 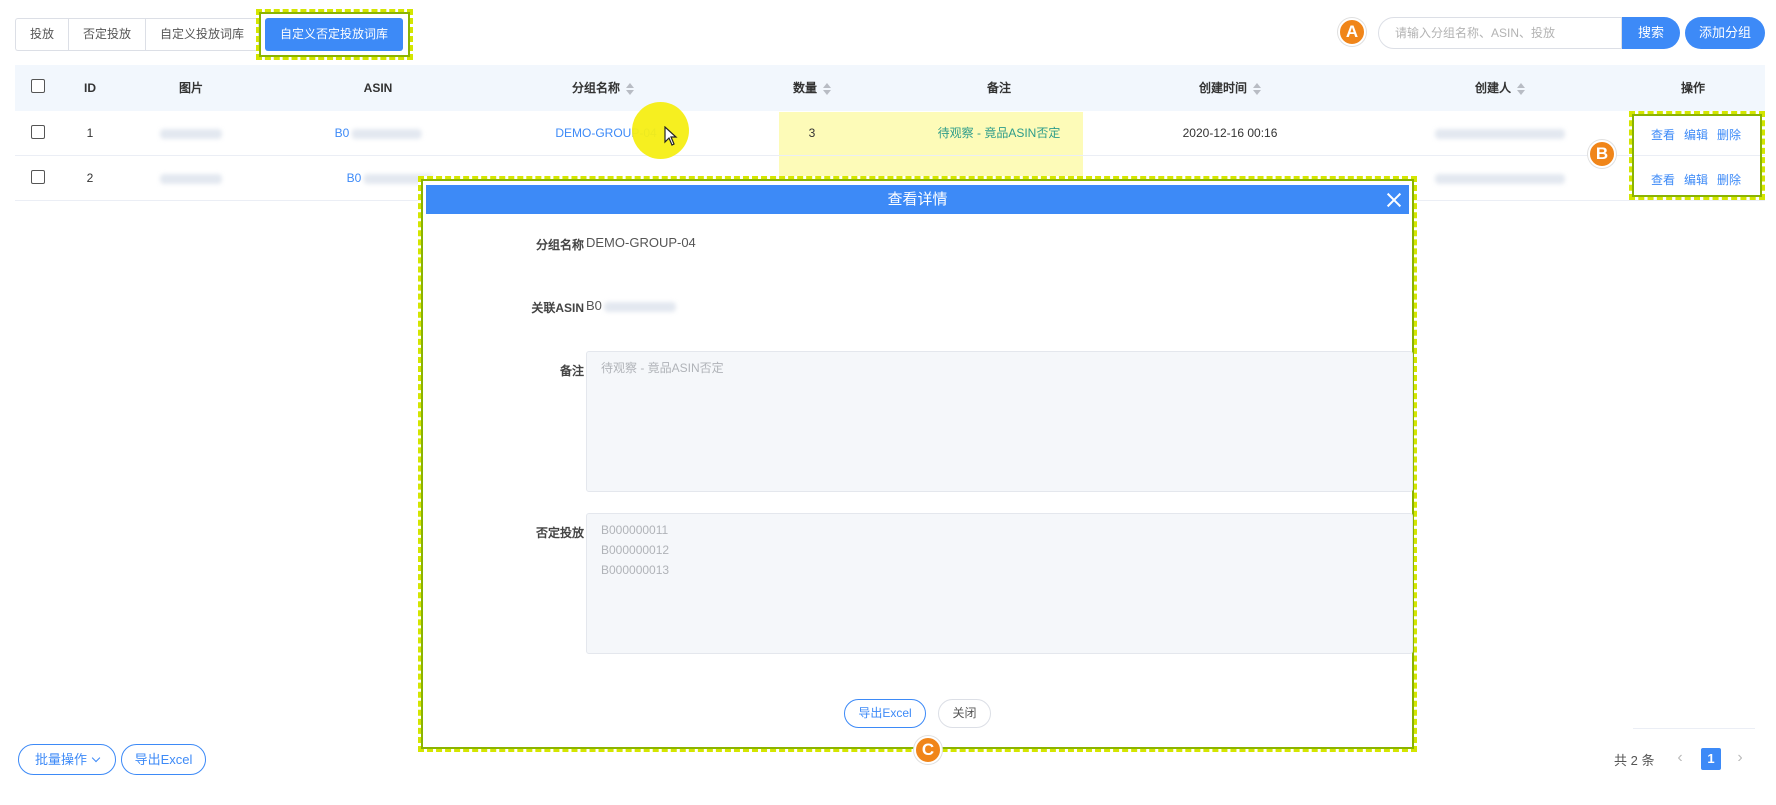 What do you see at coordinates (635, 550) in the screenshot?
I see `negative-item: B000000012` at bounding box center [635, 550].